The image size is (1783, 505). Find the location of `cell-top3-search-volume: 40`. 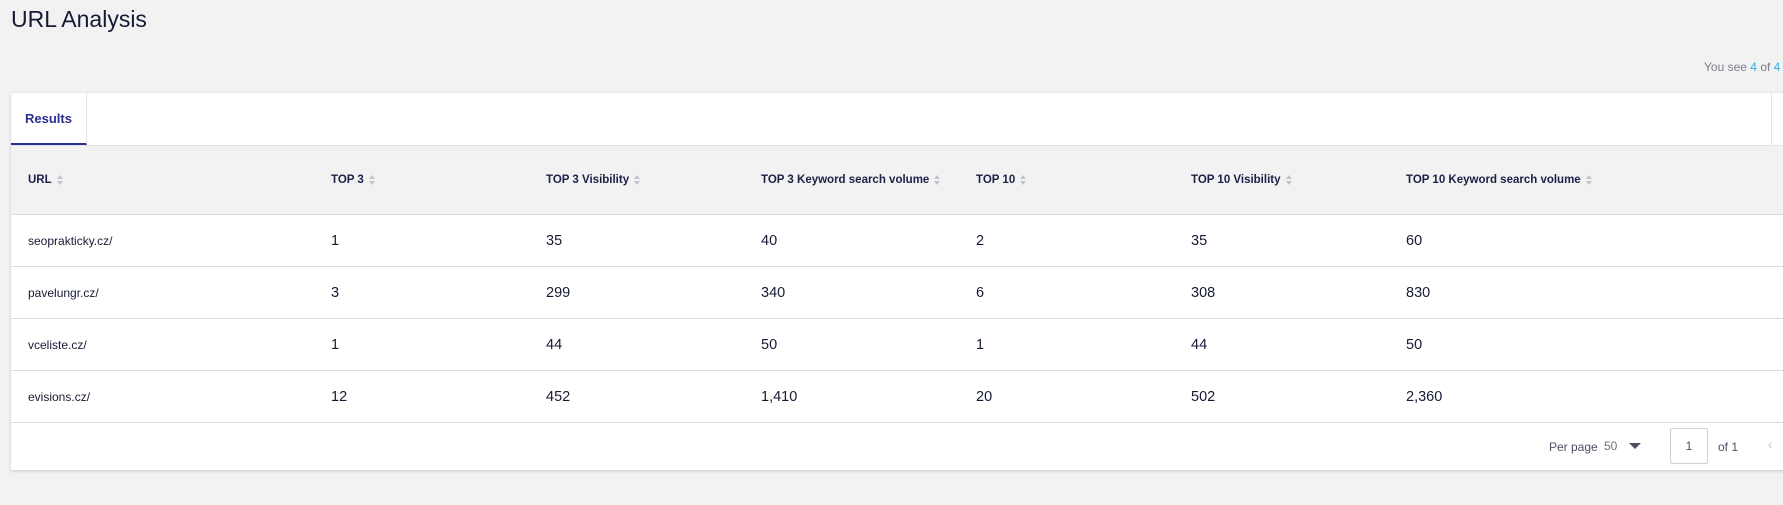

cell-top3-search-volume: 40 is located at coordinates (769, 240).